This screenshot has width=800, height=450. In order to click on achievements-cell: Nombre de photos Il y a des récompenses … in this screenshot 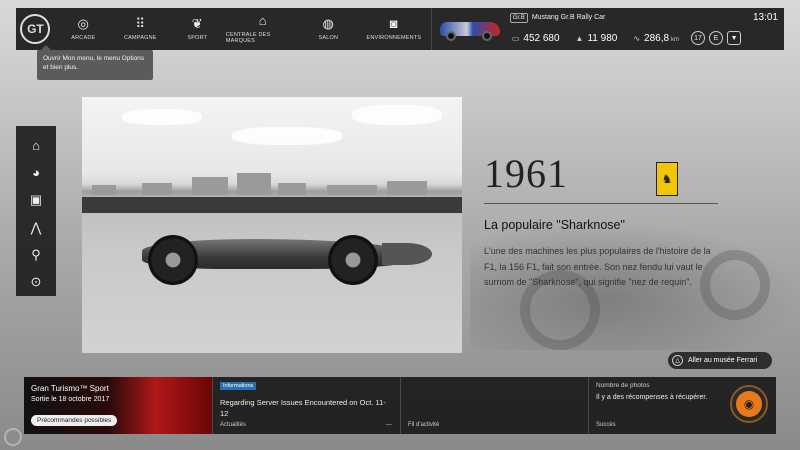, I will do `click(682, 405)`.